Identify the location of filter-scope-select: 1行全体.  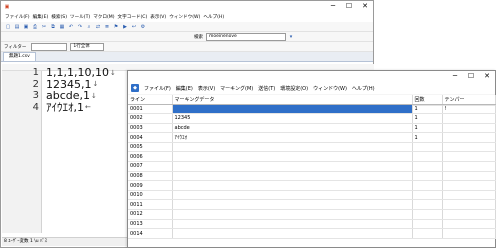
(87, 46).